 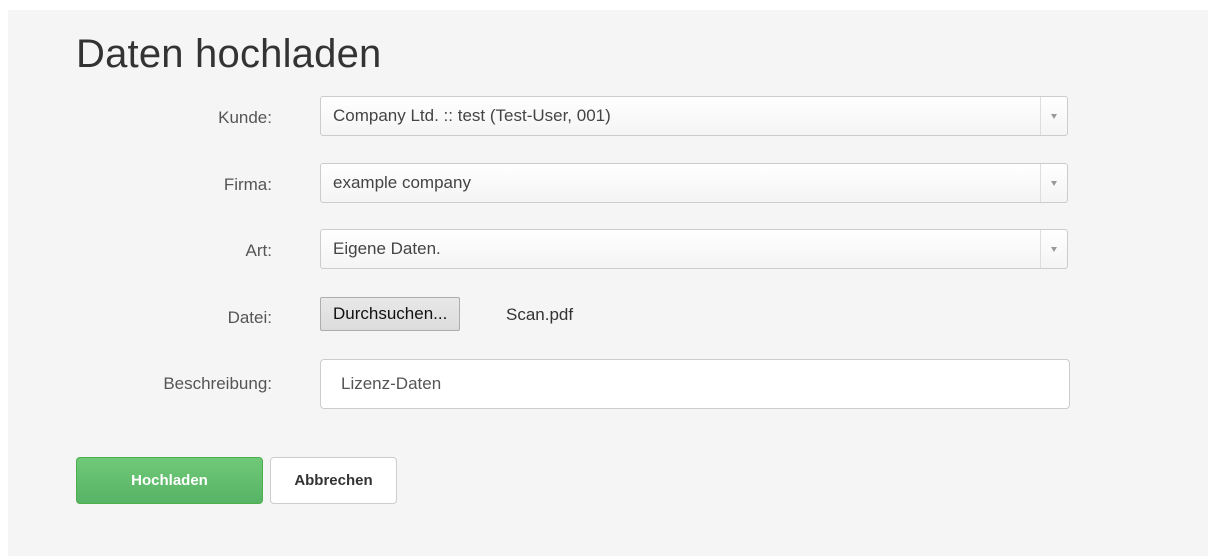 I want to click on company-row: Firma: example company, so click(x=604, y=185).